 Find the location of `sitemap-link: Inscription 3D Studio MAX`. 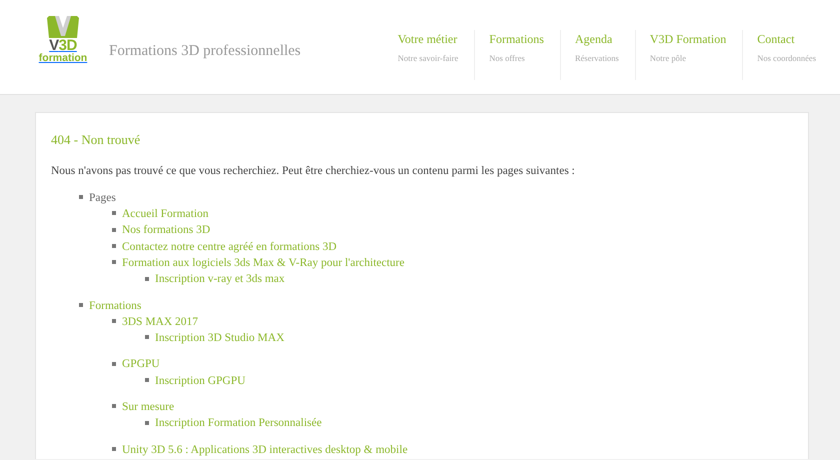

sitemap-link: Inscription 3D Studio MAX is located at coordinates (219, 338).